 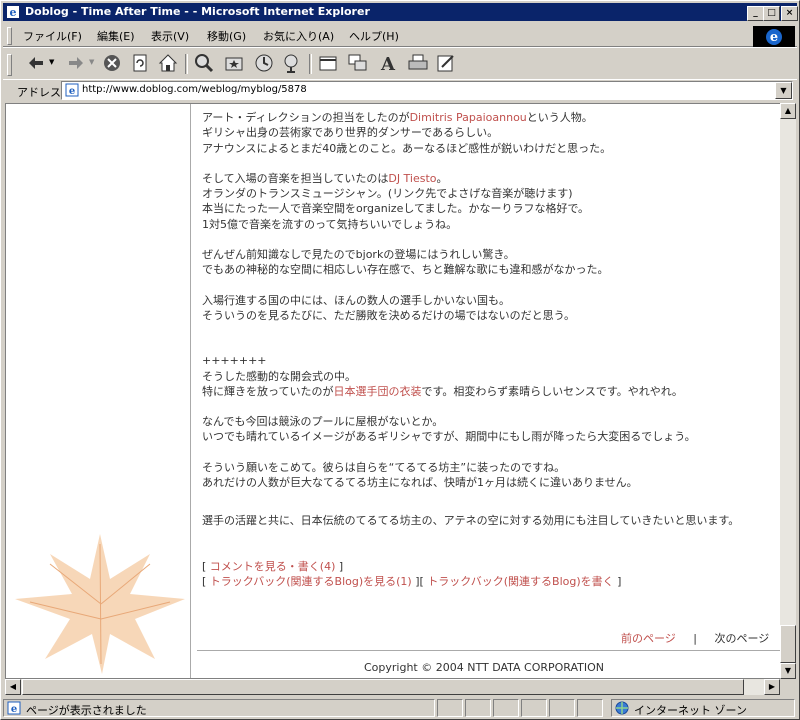 I want to click on menu-help: ヘルプ(H), so click(x=374, y=36).